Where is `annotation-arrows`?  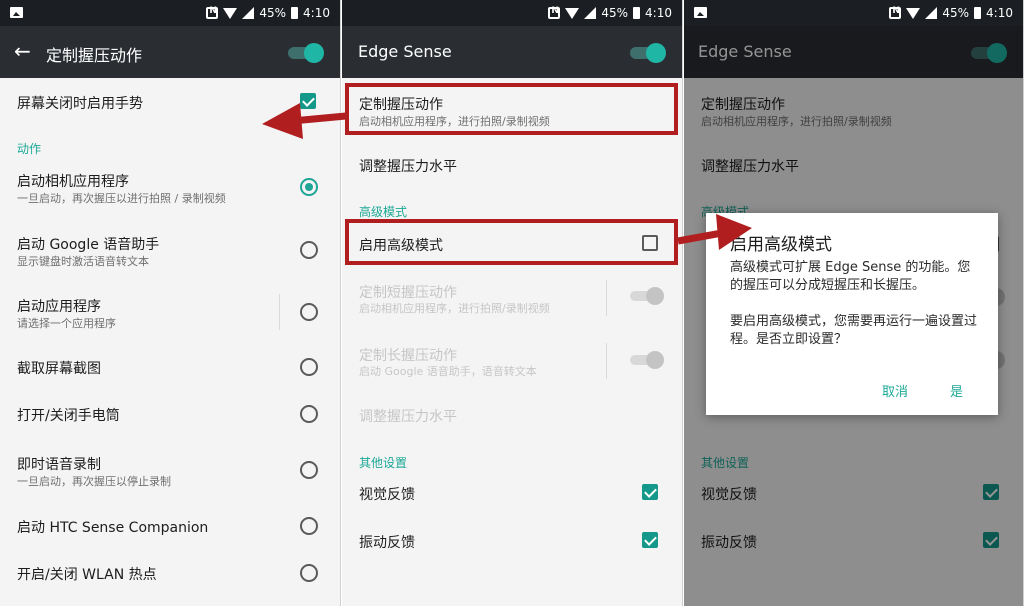 annotation-arrows is located at coordinates (507, 176).